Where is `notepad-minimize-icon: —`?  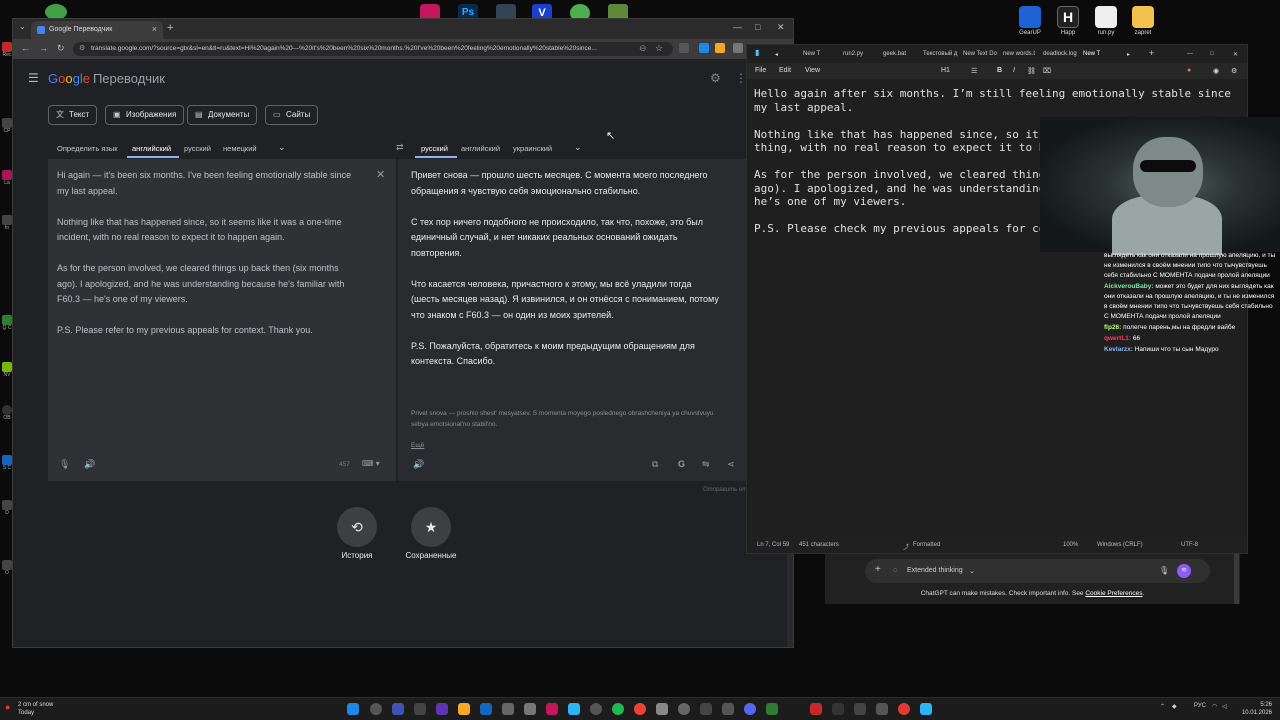
notepad-minimize-icon: — is located at coordinates (1190, 54).